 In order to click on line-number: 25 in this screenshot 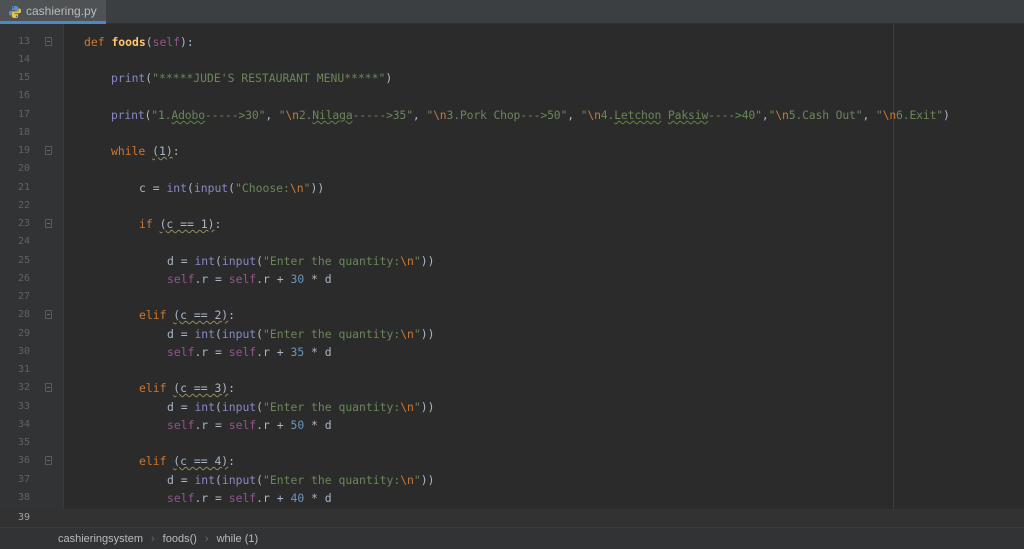, I will do `click(23, 260)`.